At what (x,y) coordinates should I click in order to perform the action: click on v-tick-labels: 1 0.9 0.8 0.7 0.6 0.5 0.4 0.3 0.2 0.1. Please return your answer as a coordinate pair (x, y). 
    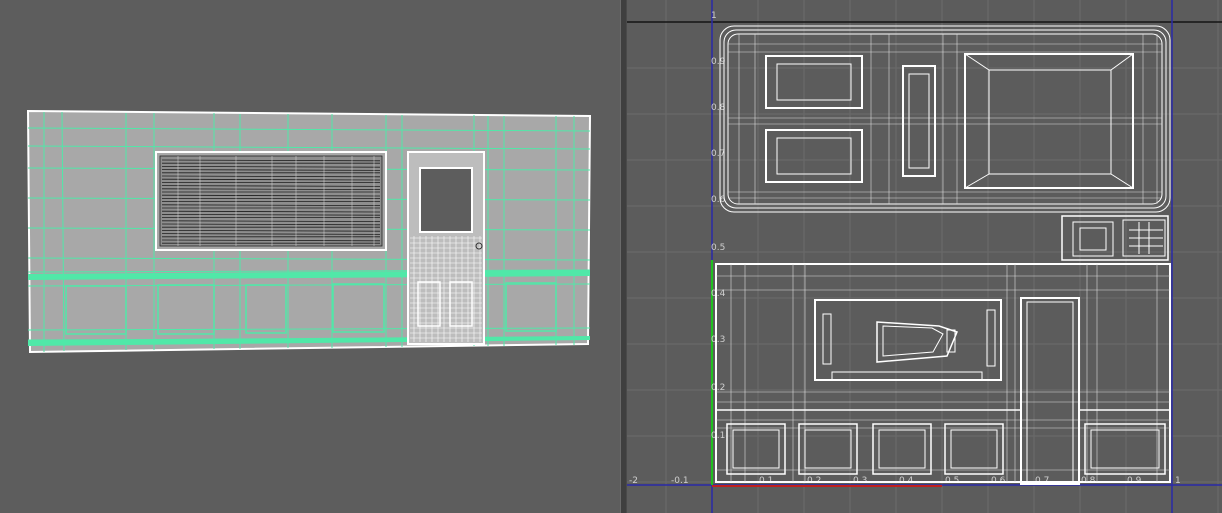
    Looking at the image, I should click on (718, 226).